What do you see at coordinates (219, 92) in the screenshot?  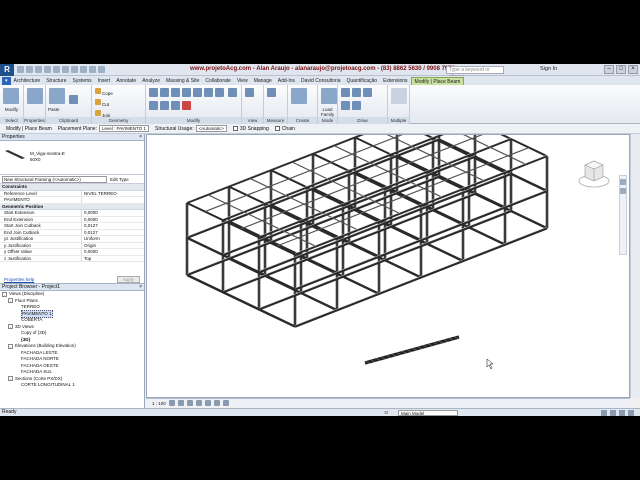 I see `trim-icon` at bounding box center [219, 92].